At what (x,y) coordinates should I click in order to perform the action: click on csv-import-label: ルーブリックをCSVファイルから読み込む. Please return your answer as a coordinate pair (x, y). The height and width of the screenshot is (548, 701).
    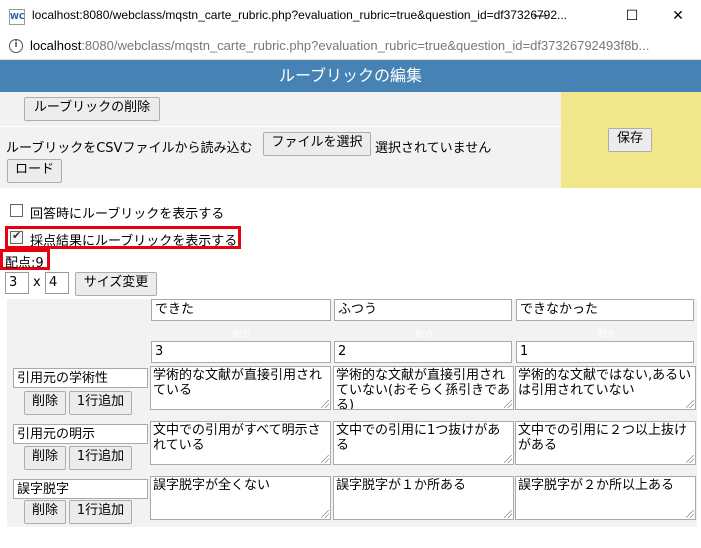
    Looking at the image, I should click on (129, 148).